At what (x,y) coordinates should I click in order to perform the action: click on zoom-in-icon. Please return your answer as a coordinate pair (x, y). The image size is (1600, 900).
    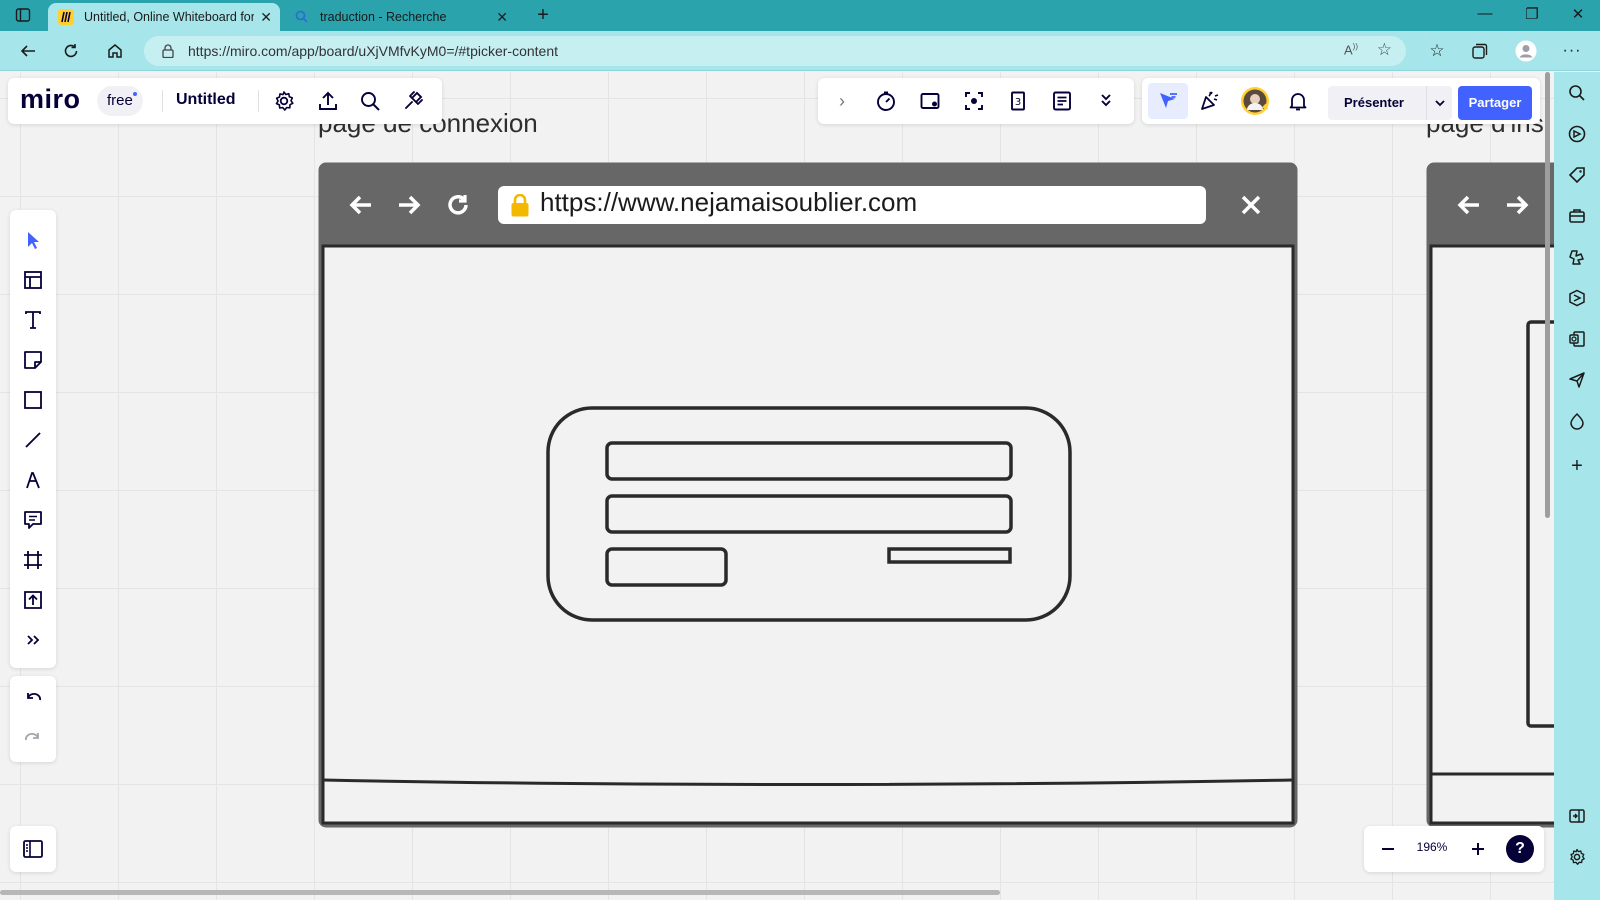
    Looking at the image, I should click on (1478, 849).